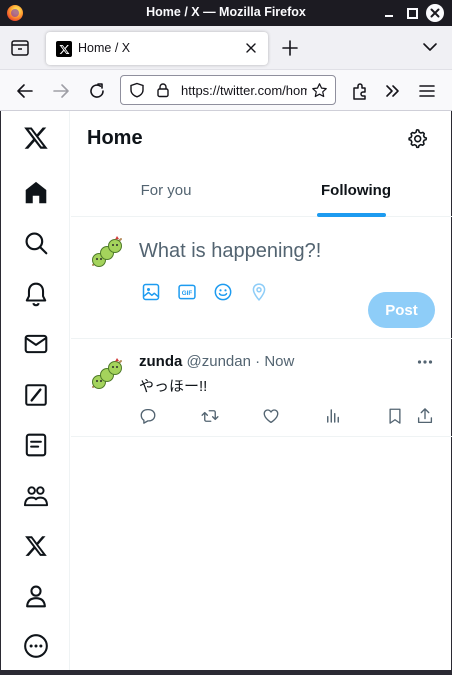 The height and width of the screenshot is (675, 452). What do you see at coordinates (61, 91) in the screenshot?
I see `forward-icon` at bounding box center [61, 91].